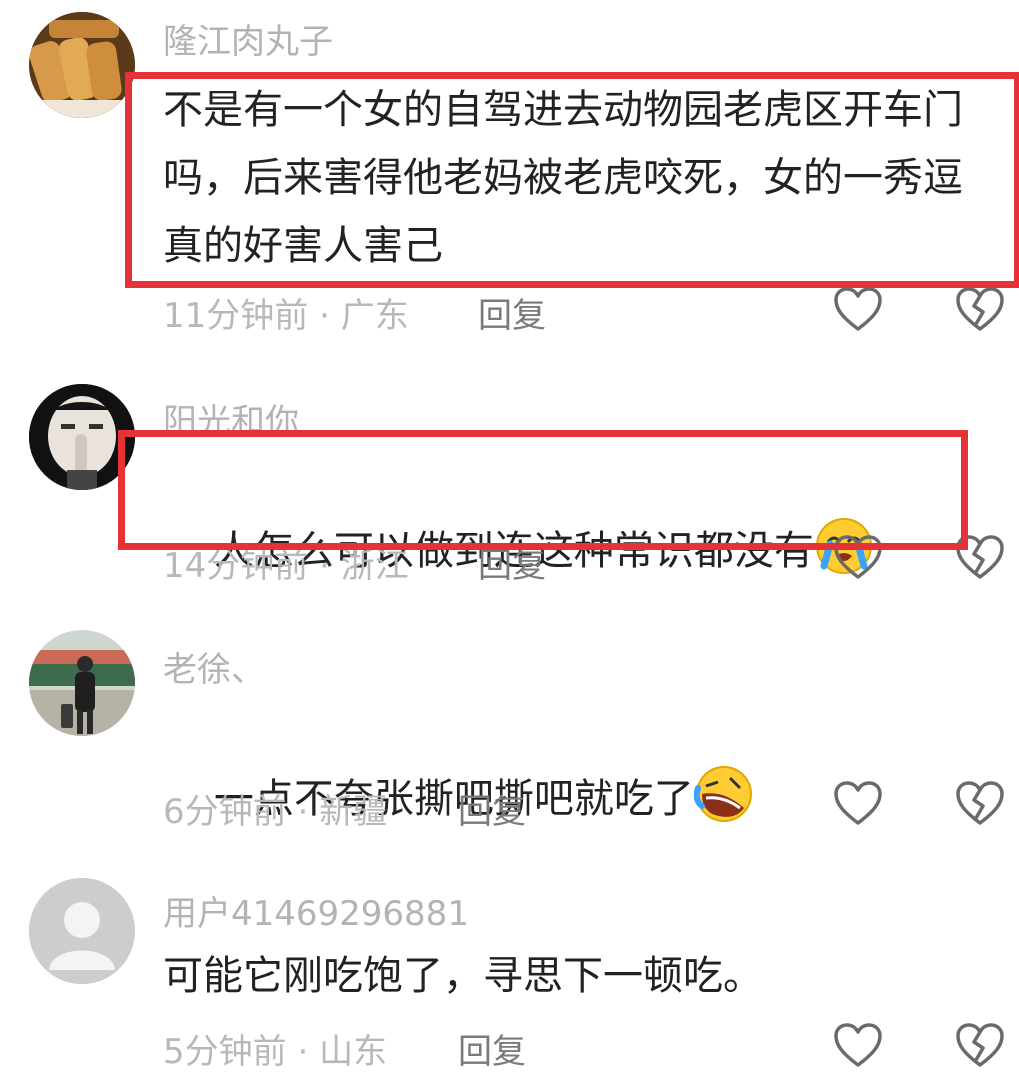  I want to click on comment-username: 阳光和你, so click(231, 418).